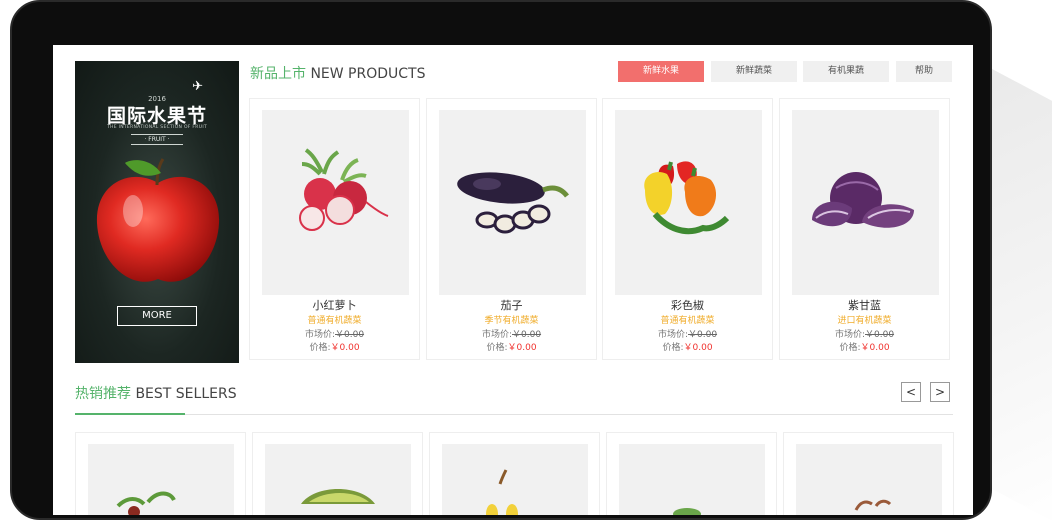 The width and height of the screenshot is (1052, 525). What do you see at coordinates (130, 414) in the screenshot?
I see `section-divider-accent` at bounding box center [130, 414].